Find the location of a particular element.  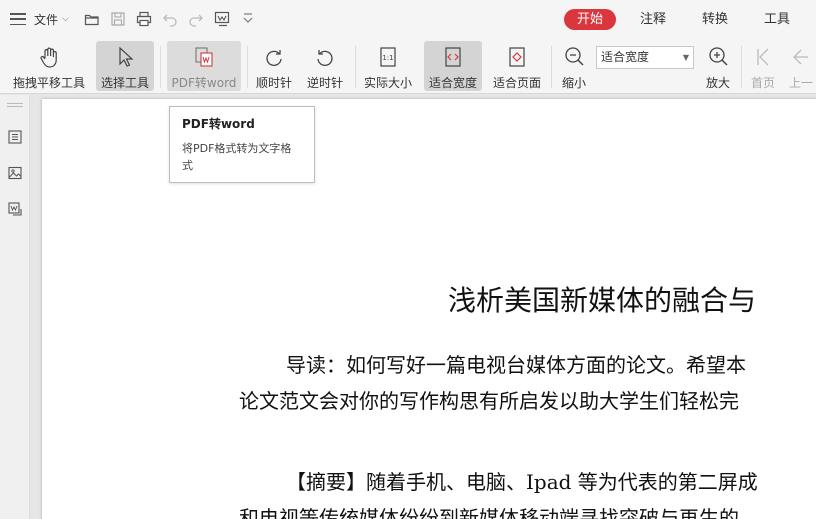

fit-page-button: 适合页面 is located at coordinates (517, 66).